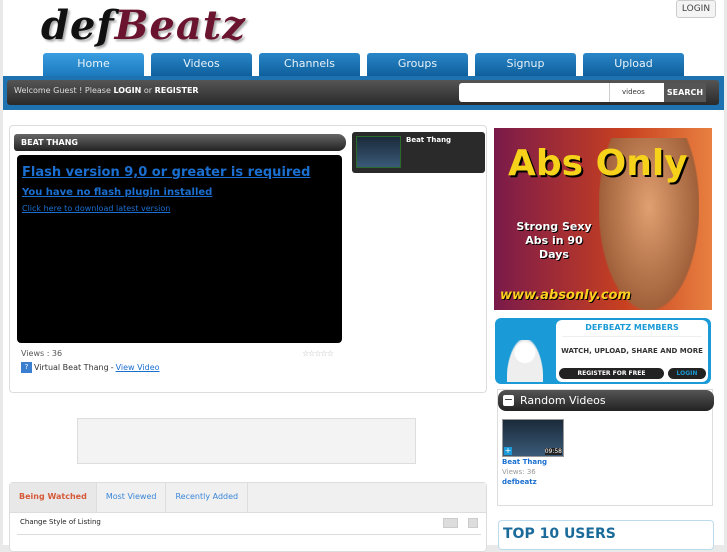 This screenshot has width=727, height=552. What do you see at coordinates (71, 367) in the screenshot?
I see `video-name: Virtual Beat Thang` at bounding box center [71, 367].